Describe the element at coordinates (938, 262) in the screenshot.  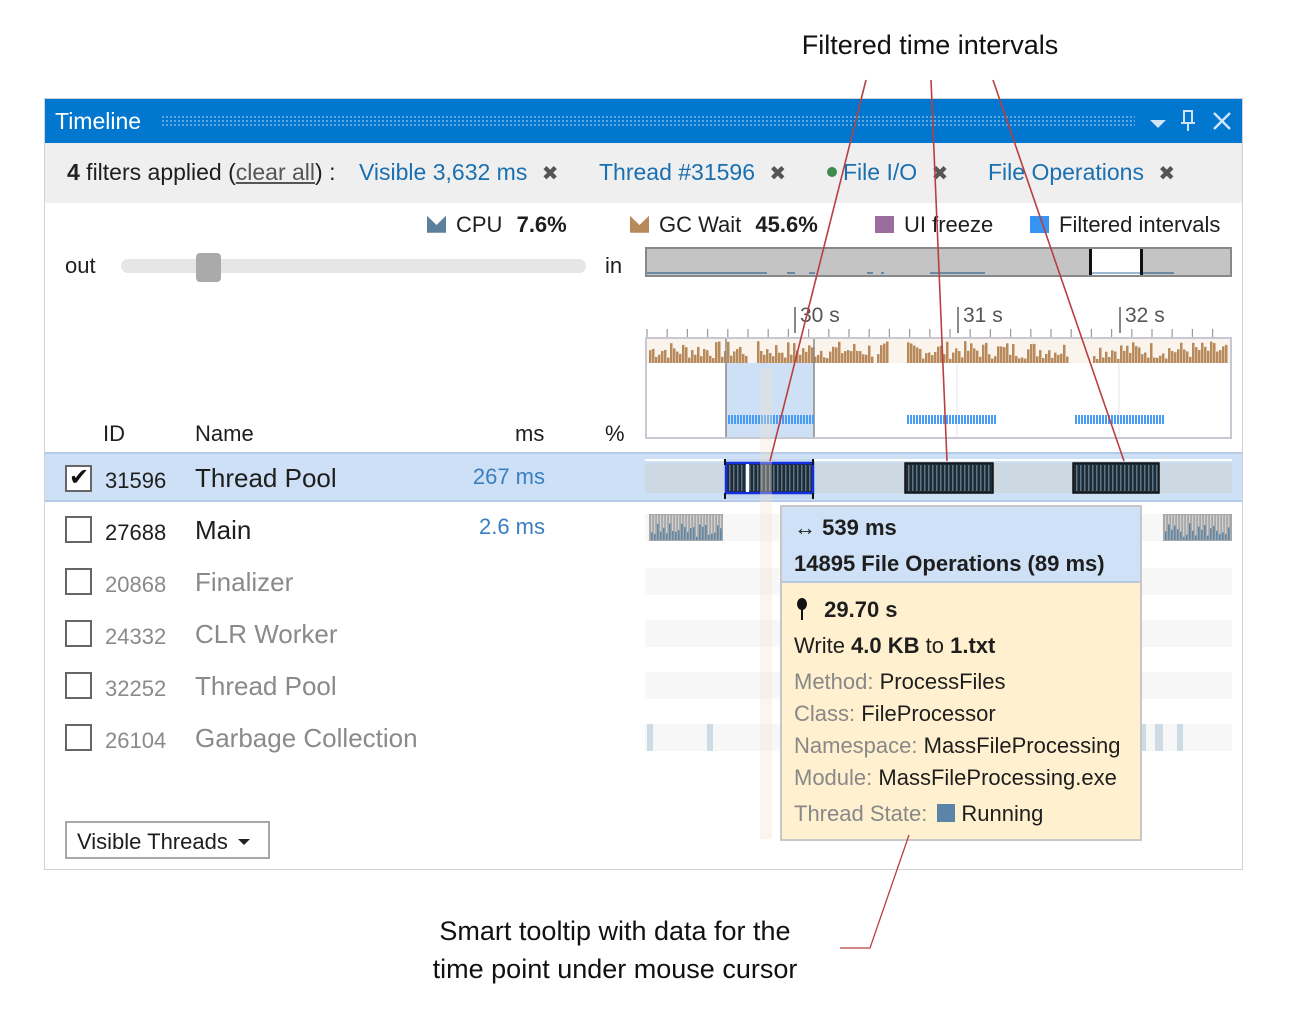
I see `overview-strip` at that location.